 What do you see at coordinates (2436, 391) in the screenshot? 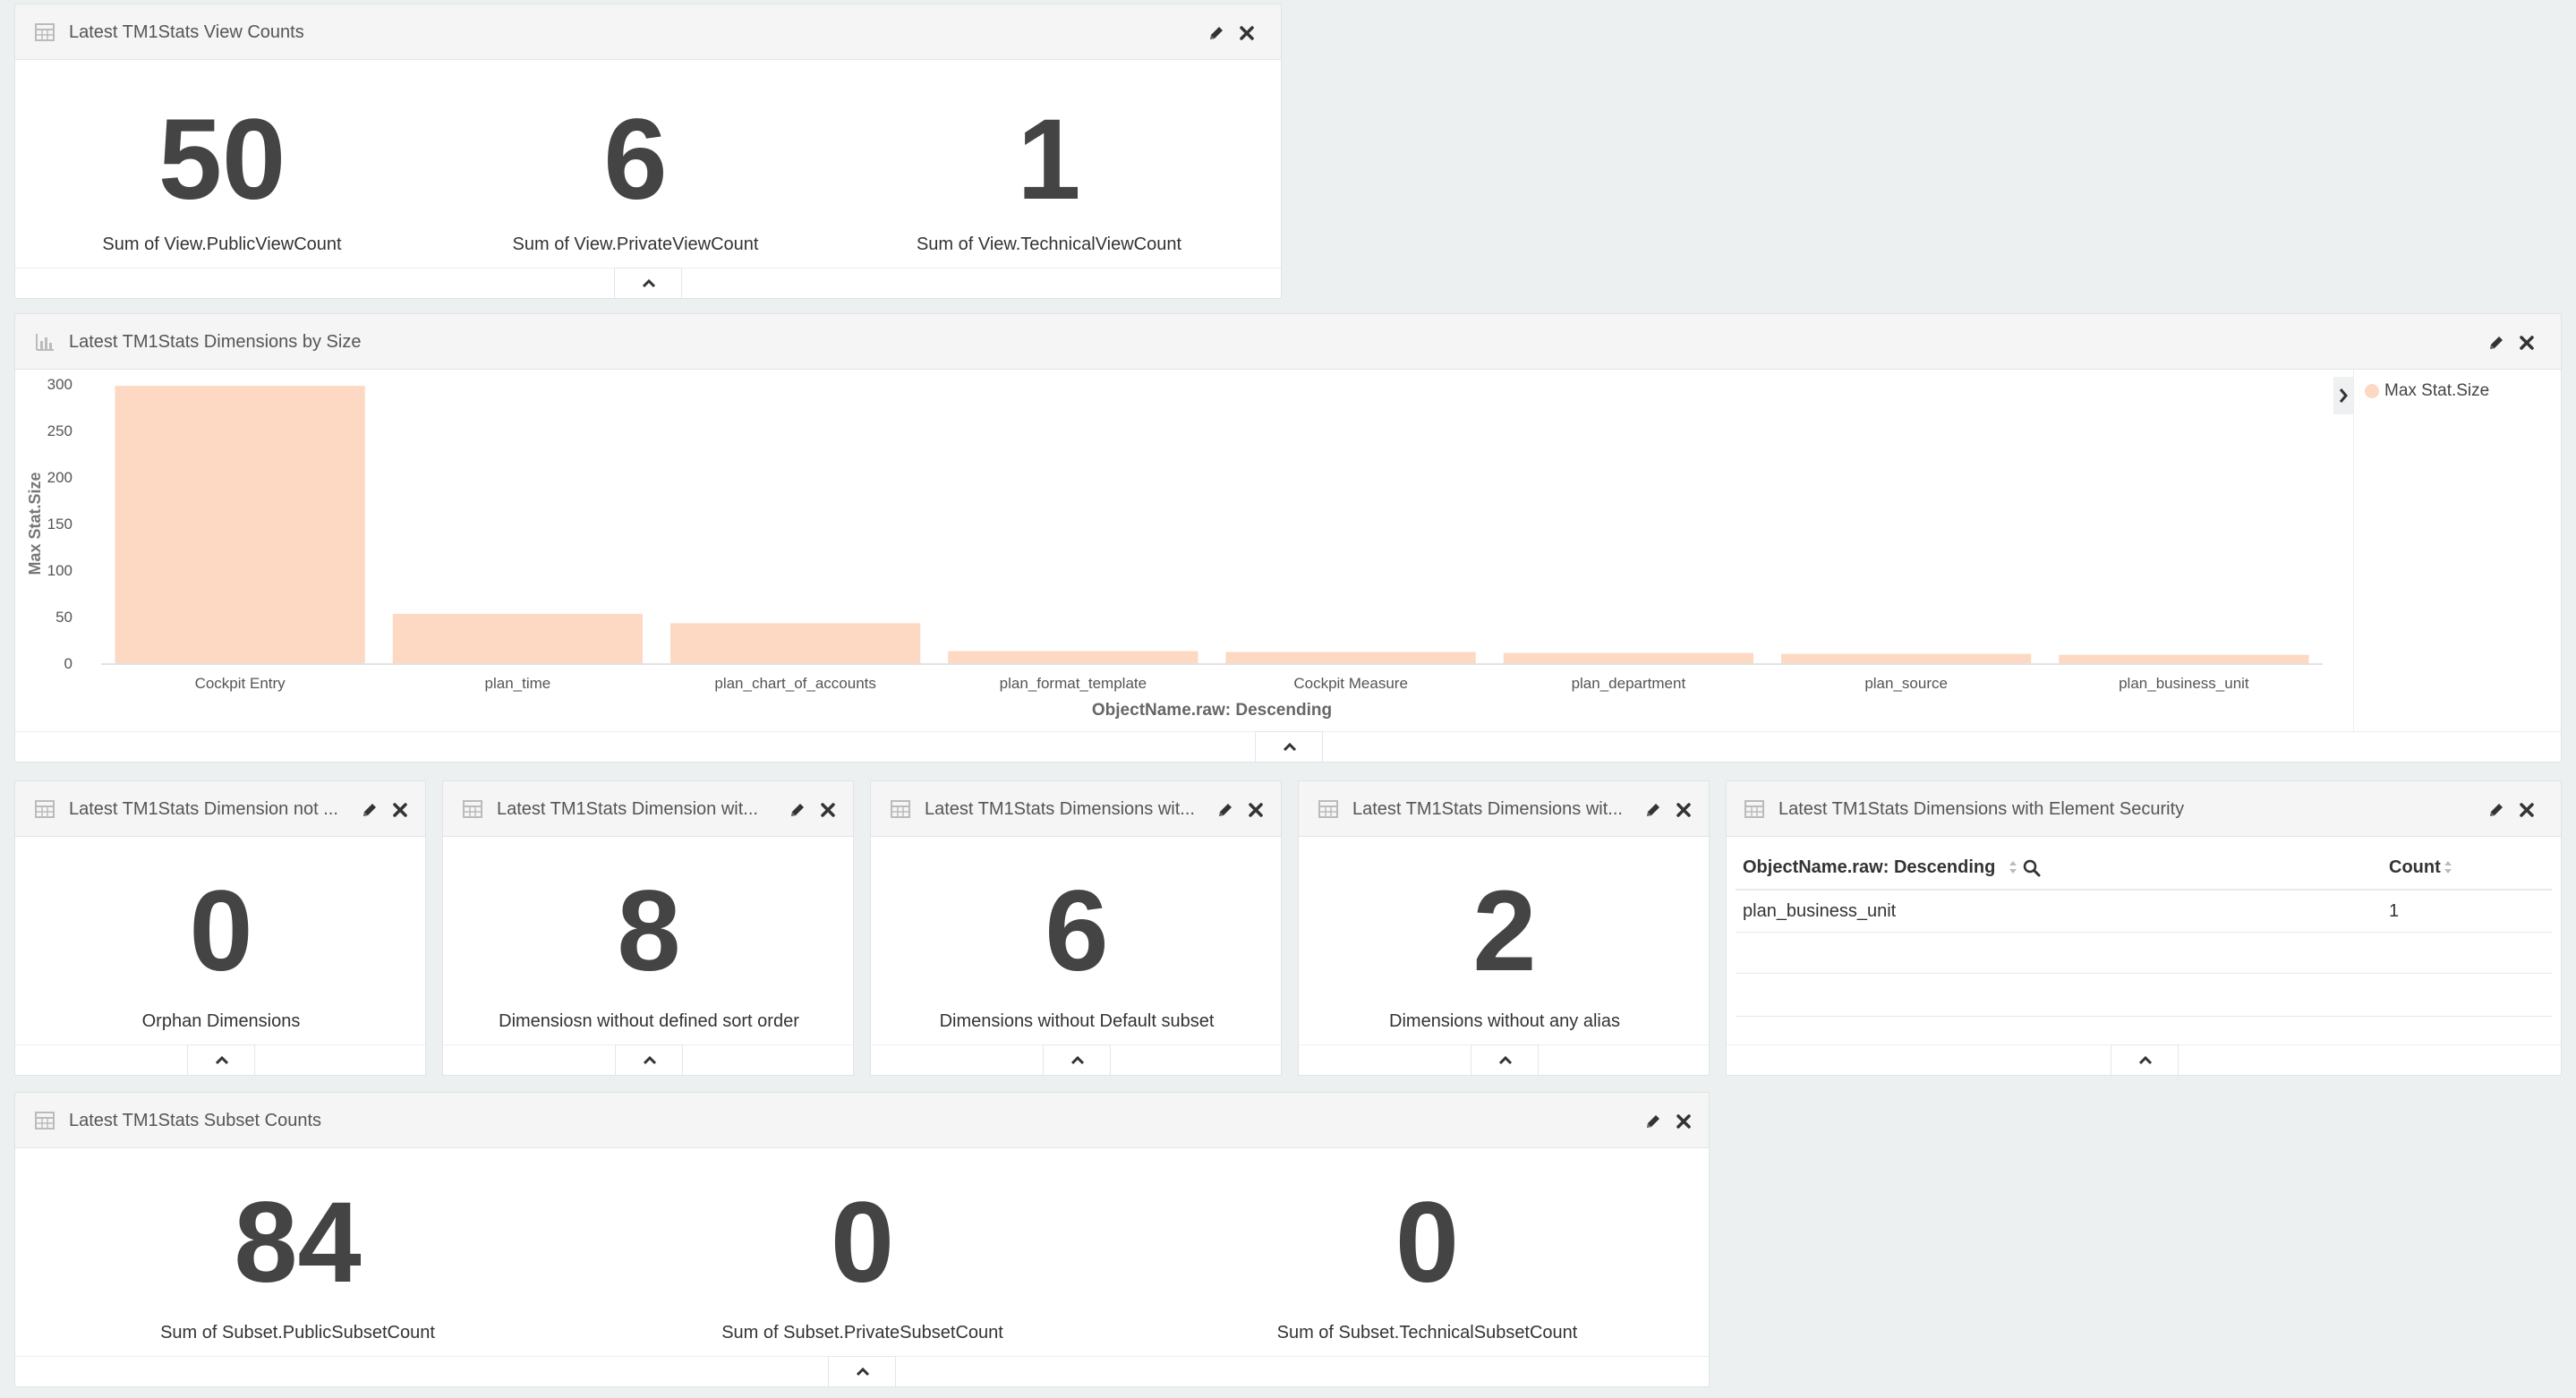
I see `legend-item-max-stat-size: Max Stat.Size` at bounding box center [2436, 391].